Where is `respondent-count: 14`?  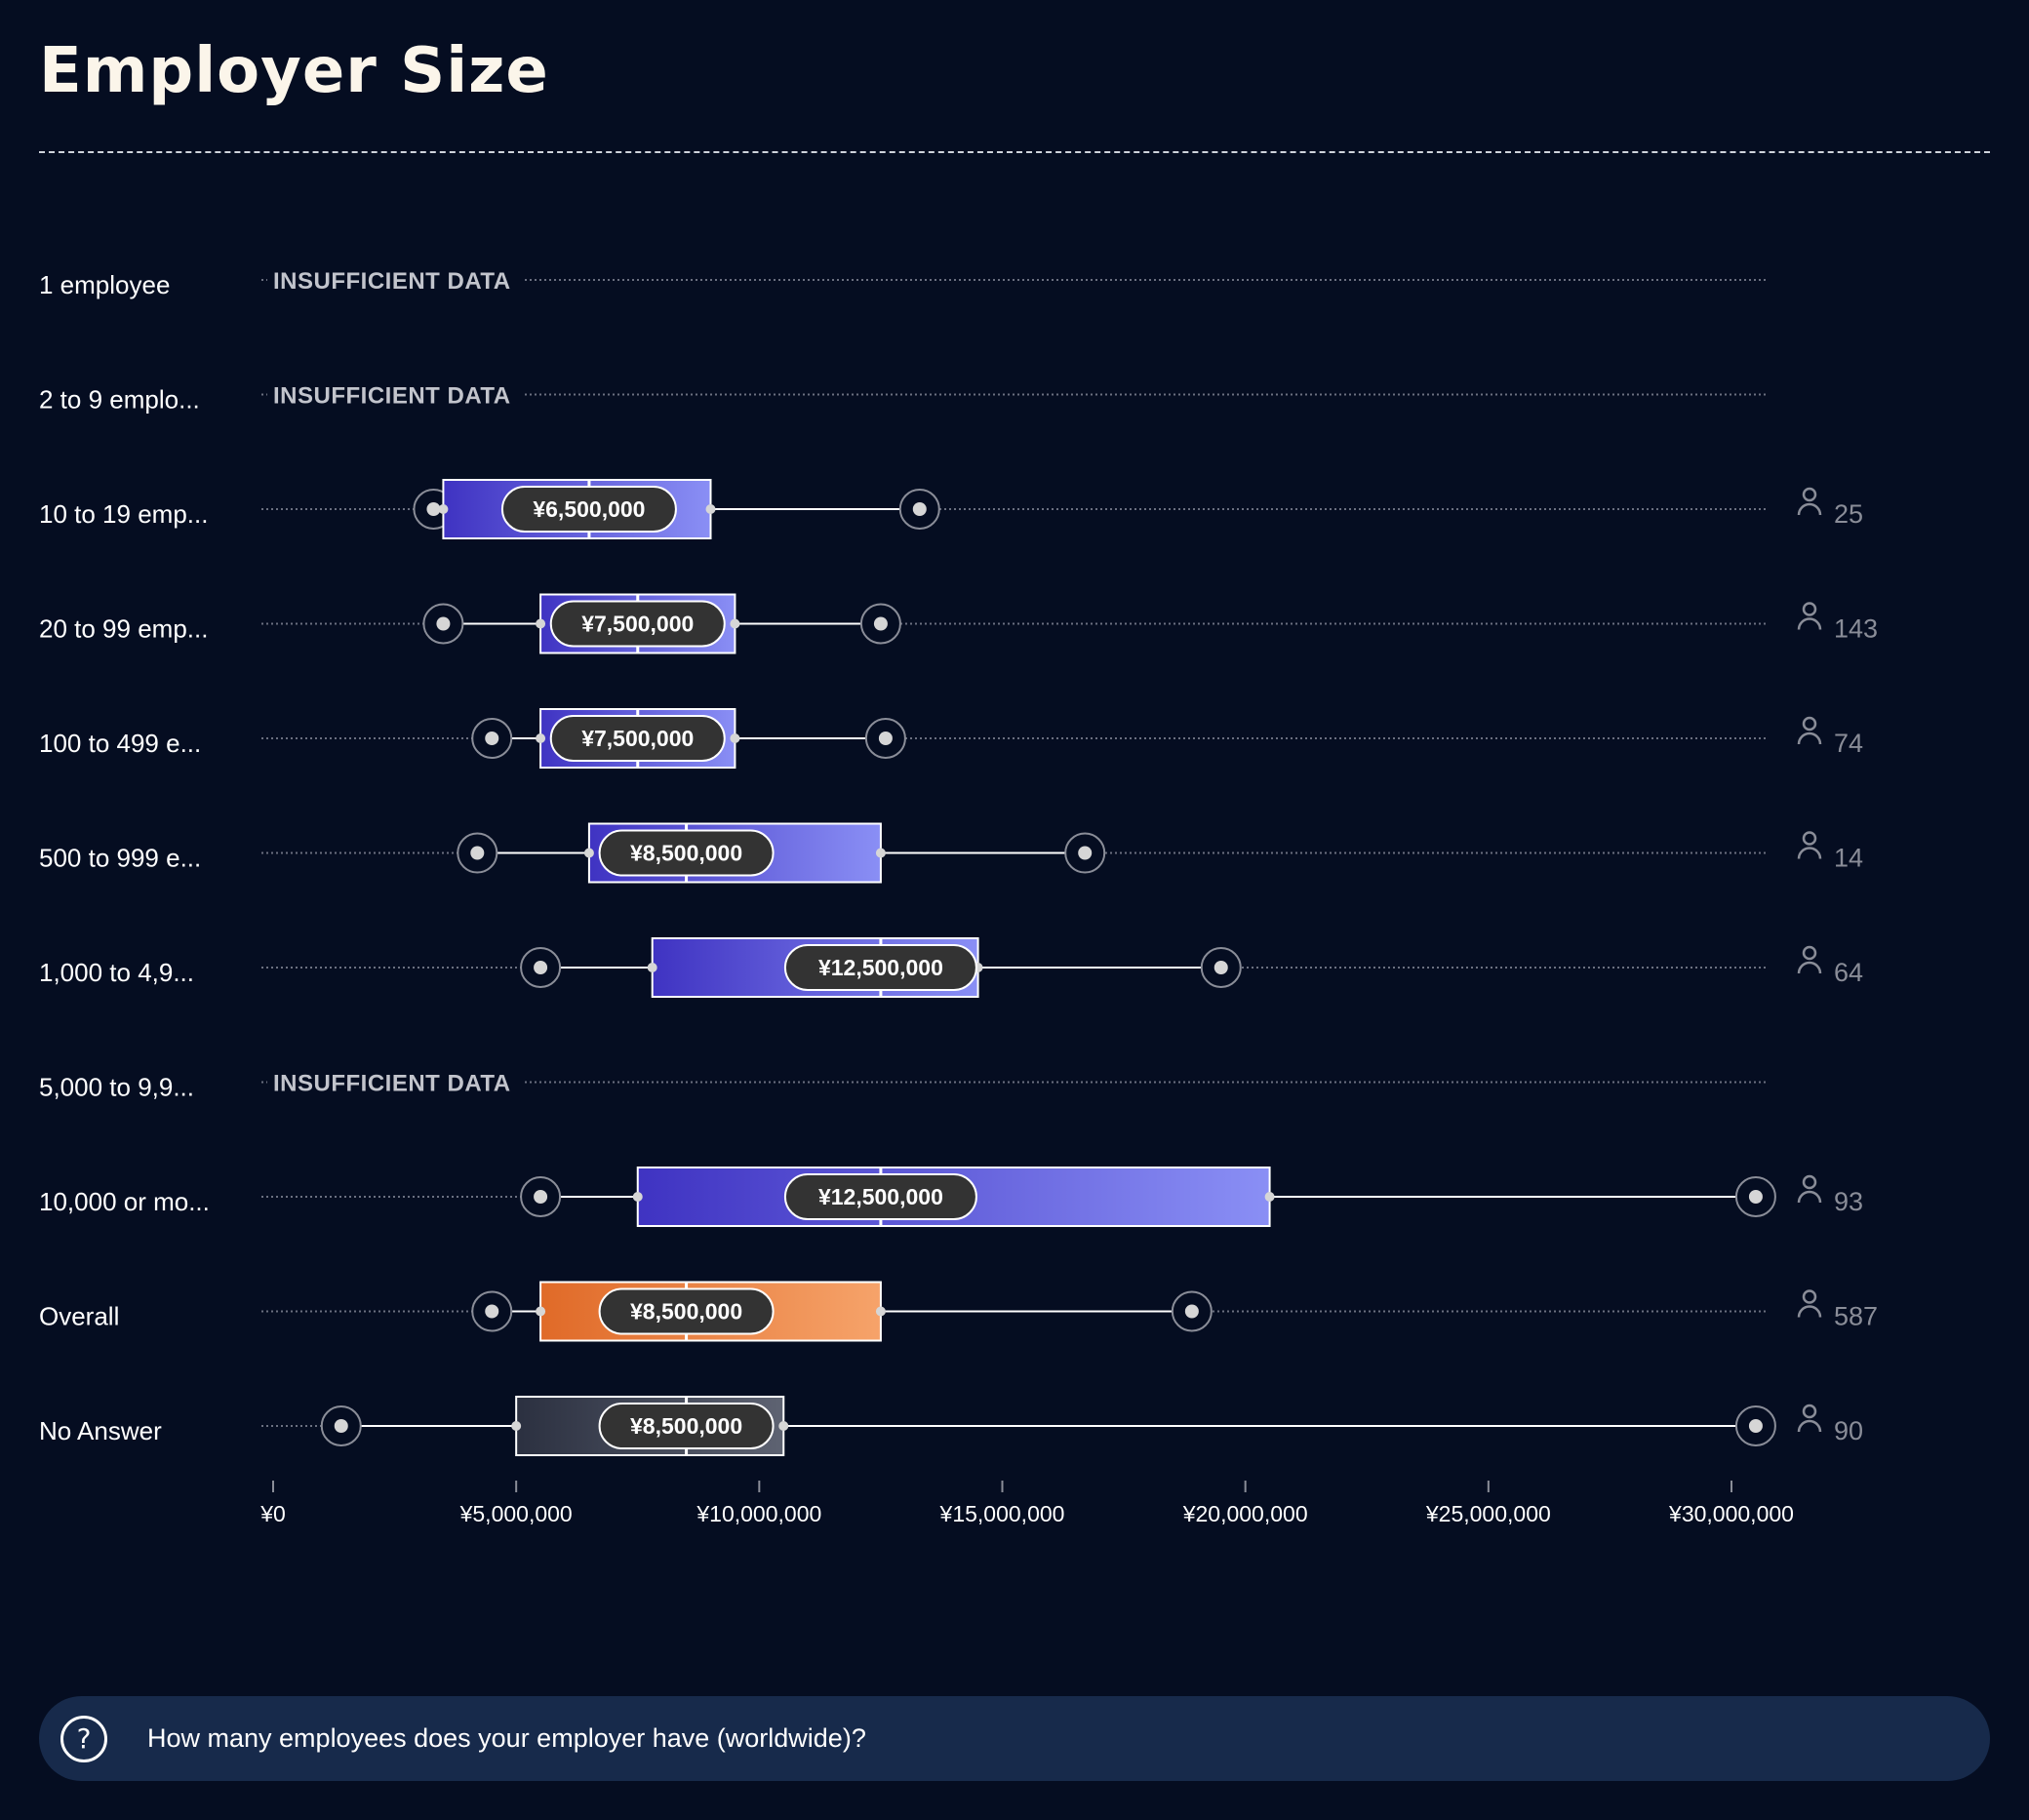 respondent-count: 14 is located at coordinates (1848, 858).